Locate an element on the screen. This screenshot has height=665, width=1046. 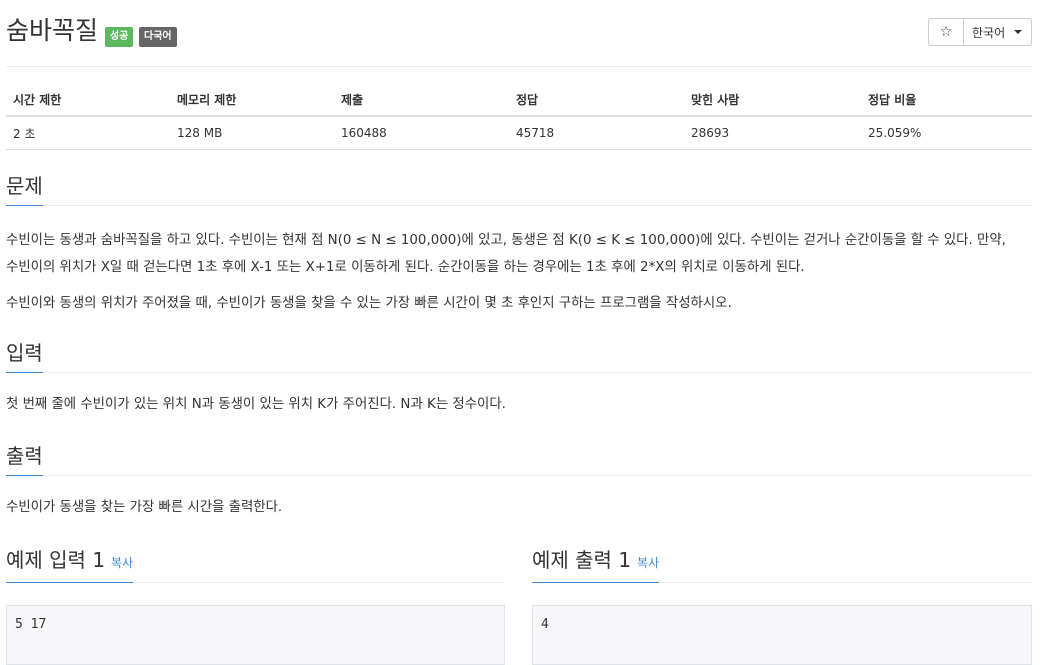
ratio-value: 25.059% is located at coordinates (946, 133).